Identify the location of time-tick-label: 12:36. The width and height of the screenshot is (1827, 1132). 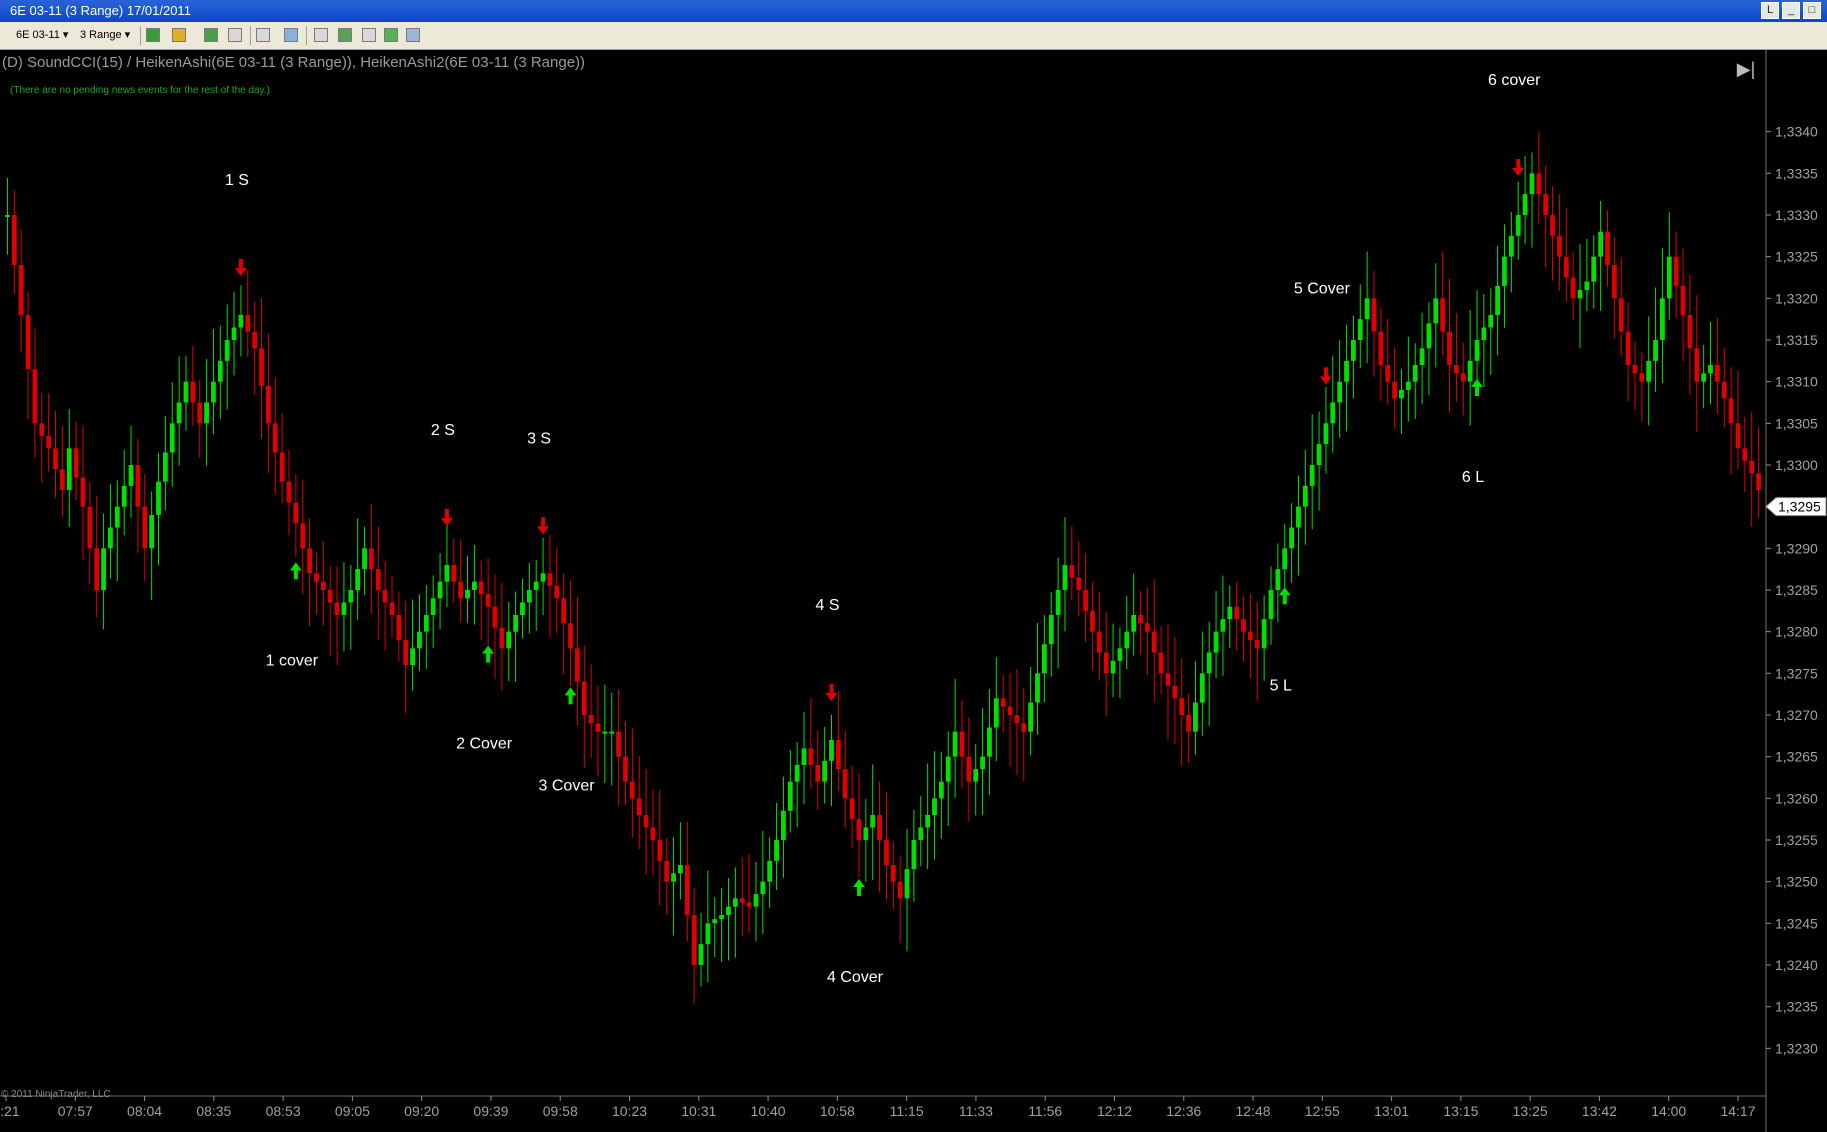
(1183, 1111).